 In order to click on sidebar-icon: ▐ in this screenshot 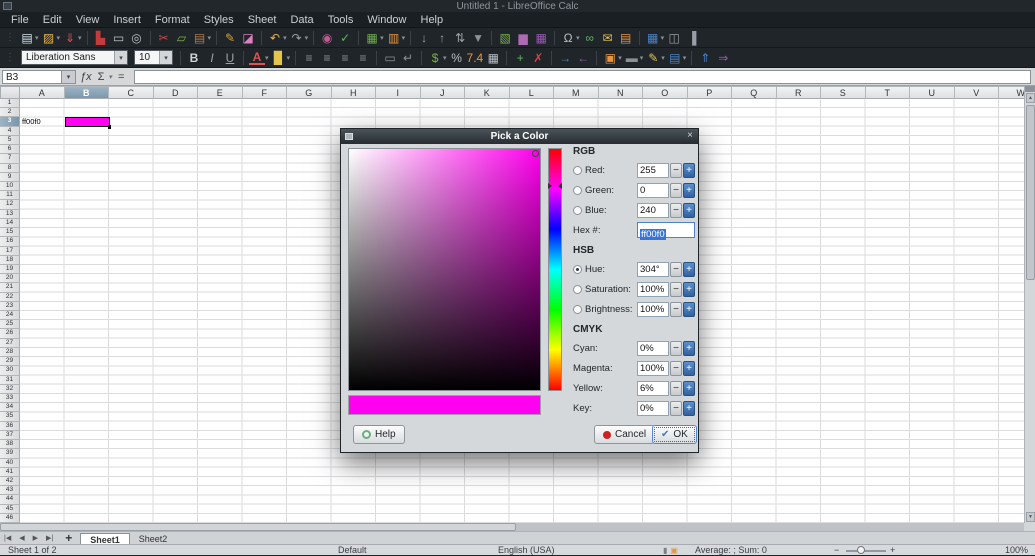, I will do `click(692, 38)`.